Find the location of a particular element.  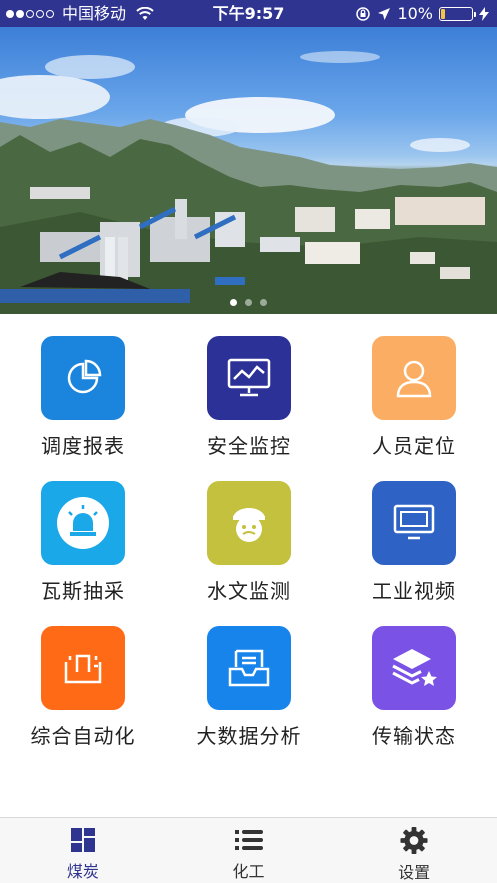

tile-hydrology-monitor: 水文监测 is located at coordinates (249, 531).